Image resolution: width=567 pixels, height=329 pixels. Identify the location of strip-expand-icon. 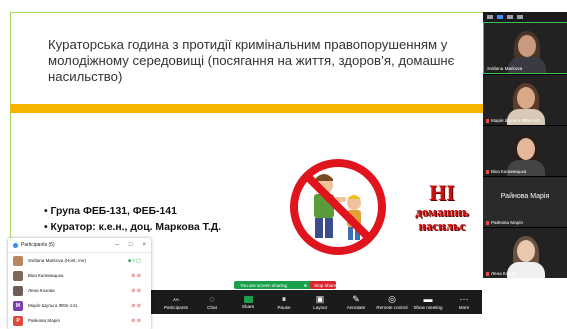
(520, 17).